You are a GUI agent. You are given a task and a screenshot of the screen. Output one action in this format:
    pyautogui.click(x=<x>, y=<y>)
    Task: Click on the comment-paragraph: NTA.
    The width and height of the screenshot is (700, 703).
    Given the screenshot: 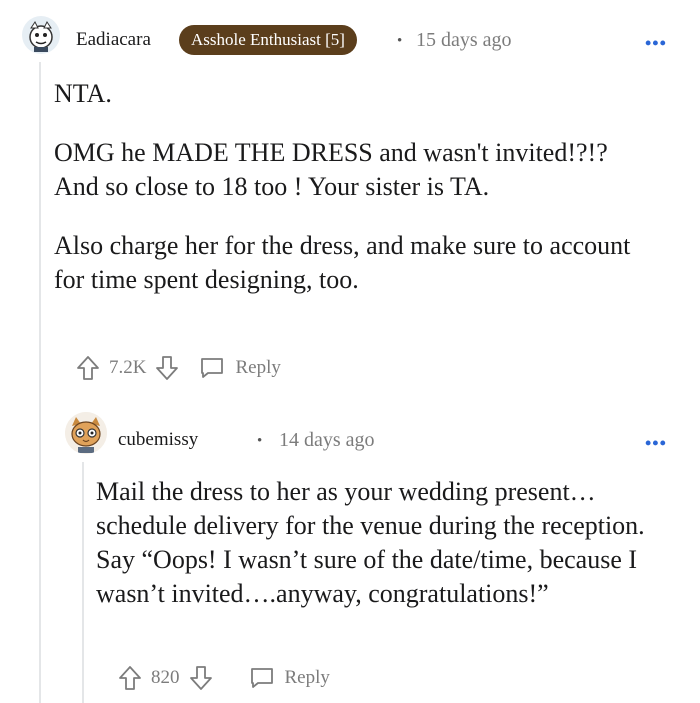 What is the action you would take?
    pyautogui.click(x=83, y=93)
    